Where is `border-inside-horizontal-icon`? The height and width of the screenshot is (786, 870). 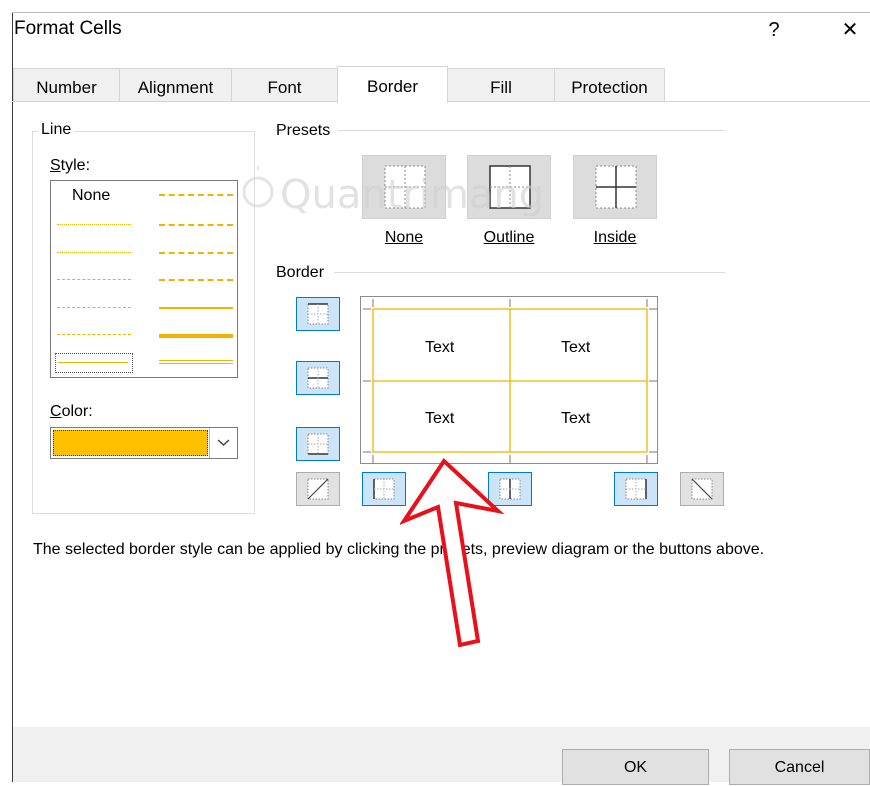 border-inside-horizontal-icon is located at coordinates (318, 378).